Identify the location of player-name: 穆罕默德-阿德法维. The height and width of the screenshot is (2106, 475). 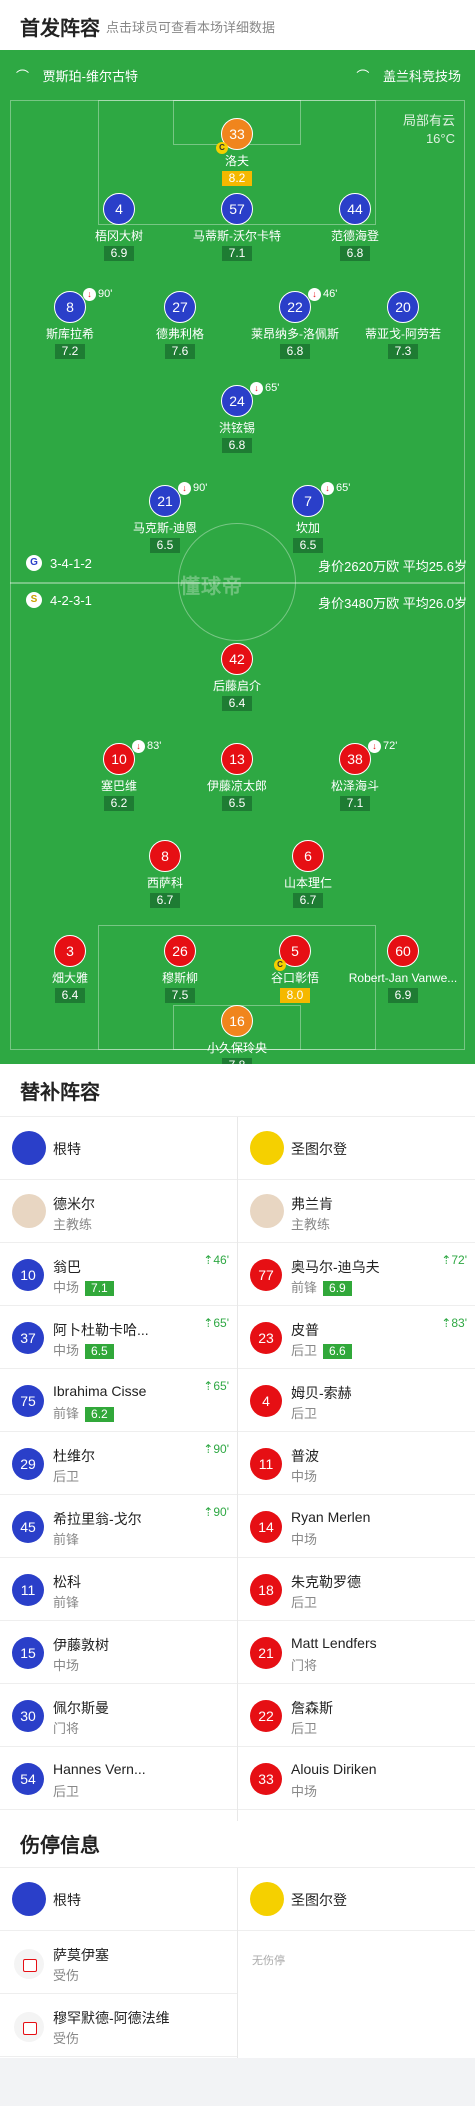
(111, 2018).